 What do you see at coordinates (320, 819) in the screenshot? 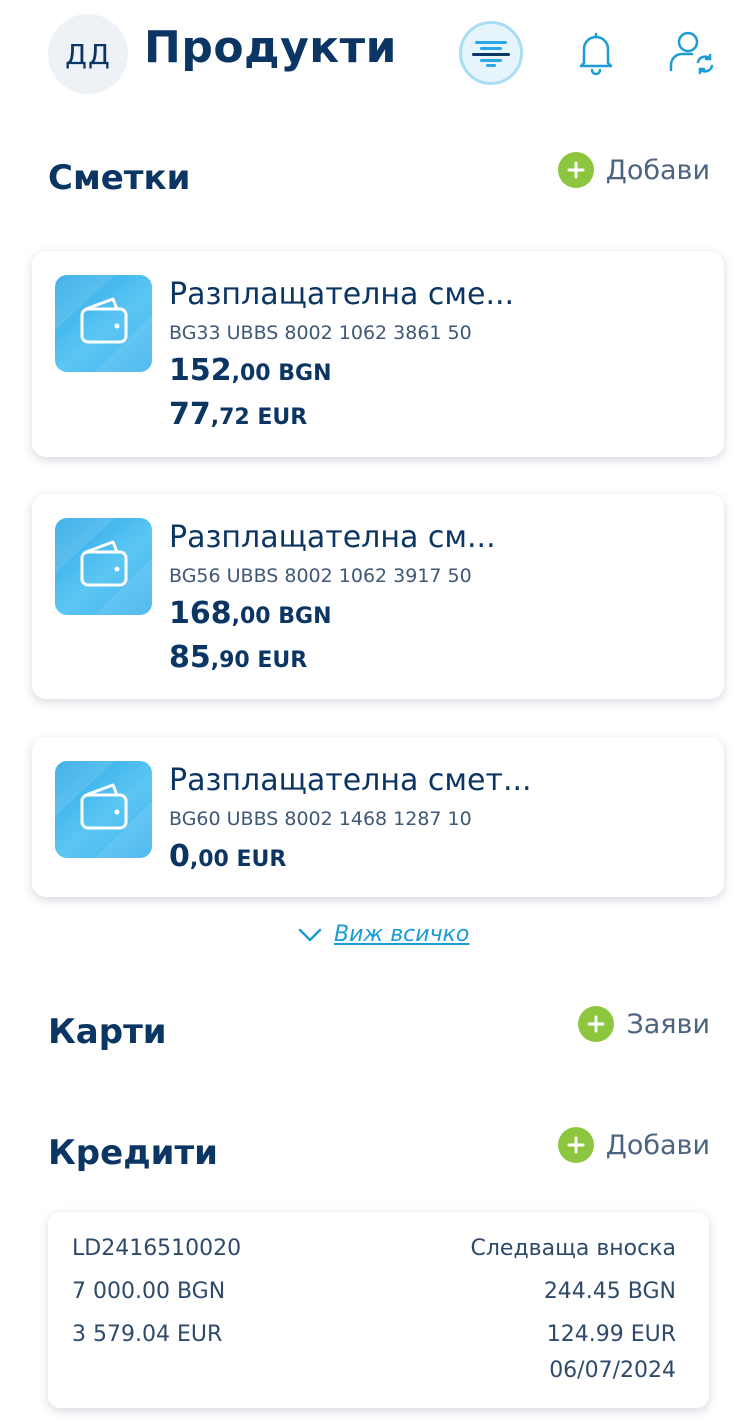
I see `account-iban: BG60 UBBS 8002 1468 1287 10` at bounding box center [320, 819].